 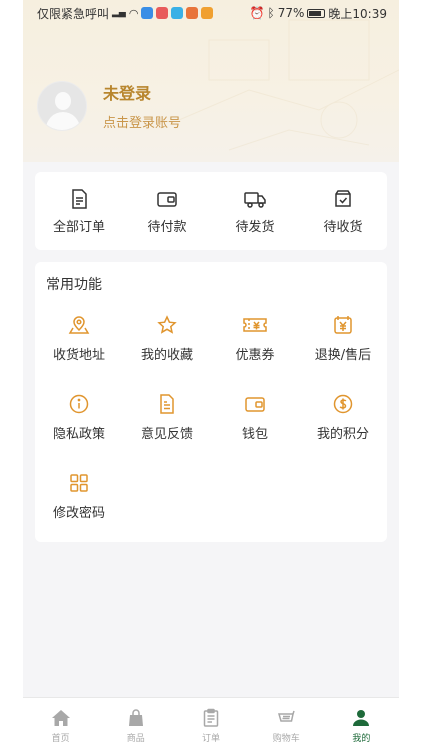 I want to click on home-icon, so click(x=60, y=718).